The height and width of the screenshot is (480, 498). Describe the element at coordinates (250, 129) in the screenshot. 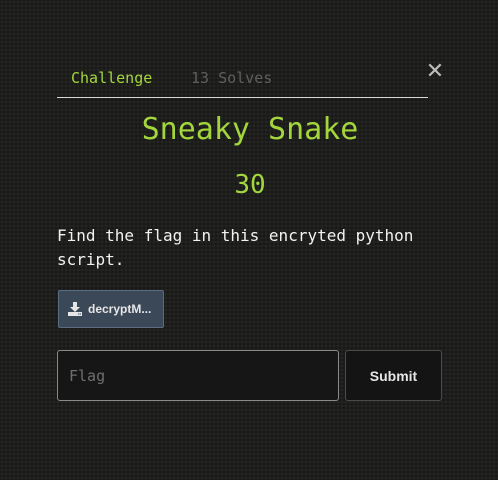

I see `challenge-title: Sneaky Snake` at that location.